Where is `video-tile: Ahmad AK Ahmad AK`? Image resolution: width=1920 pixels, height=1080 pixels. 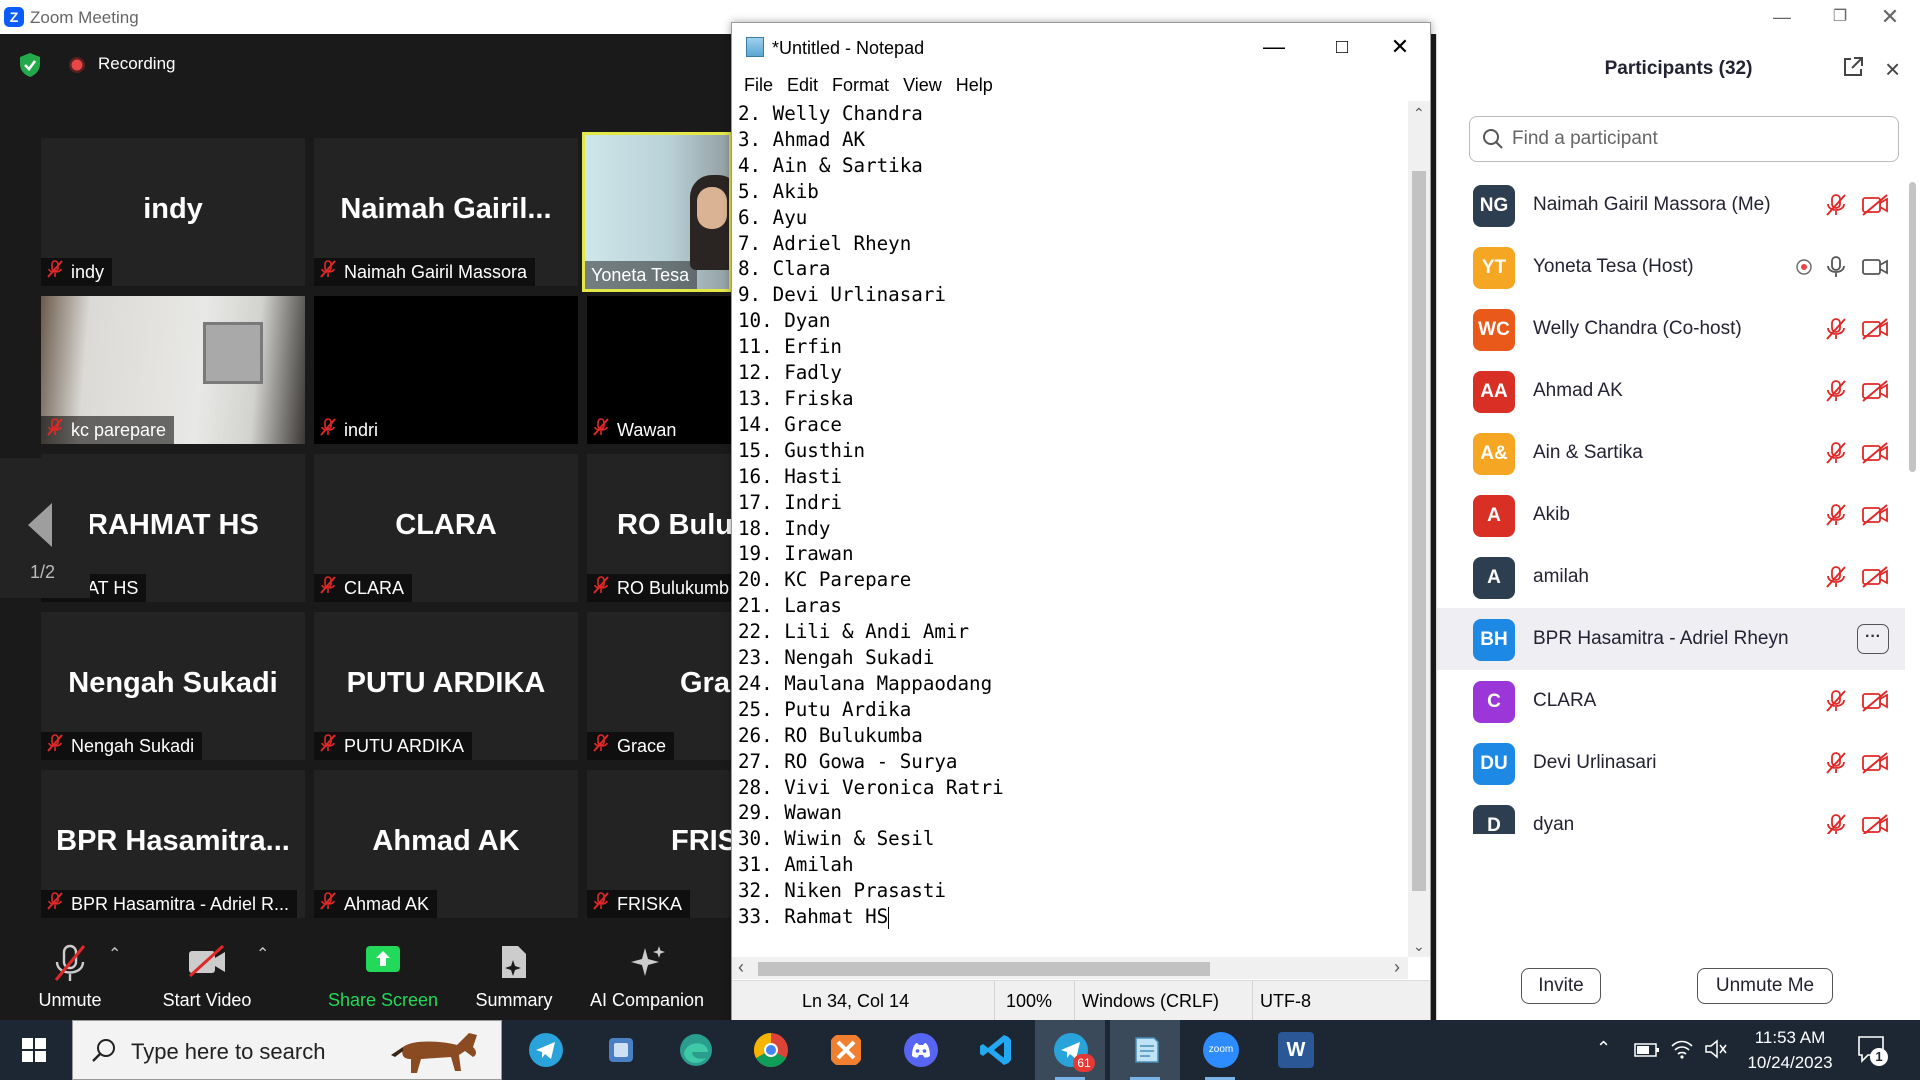 video-tile: Ahmad AK Ahmad AK is located at coordinates (446, 844).